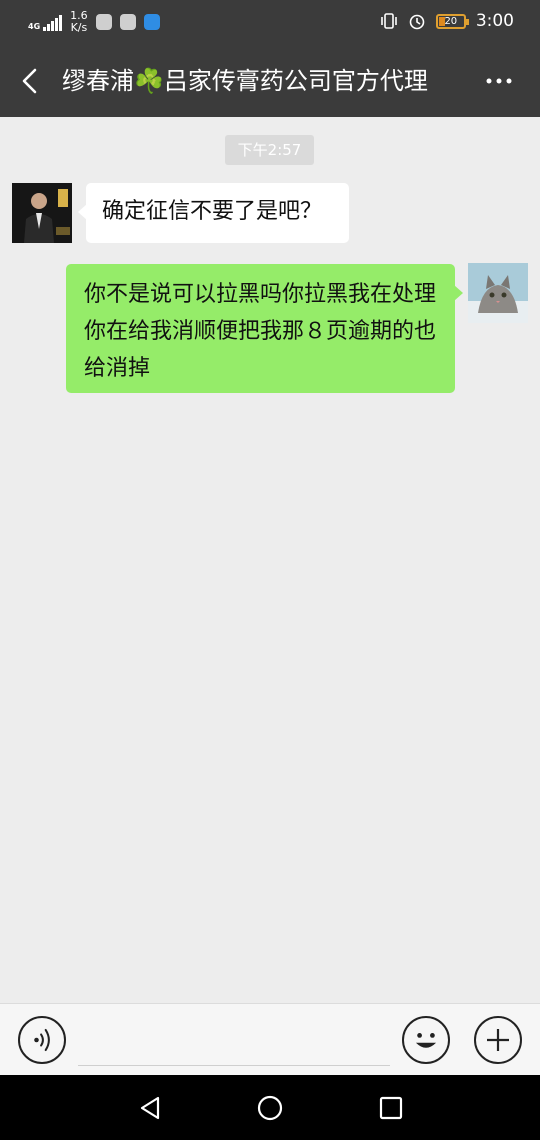 This screenshot has height=1140, width=540. What do you see at coordinates (31, 81) in the screenshot?
I see `back-arrow-icon` at bounding box center [31, 81].